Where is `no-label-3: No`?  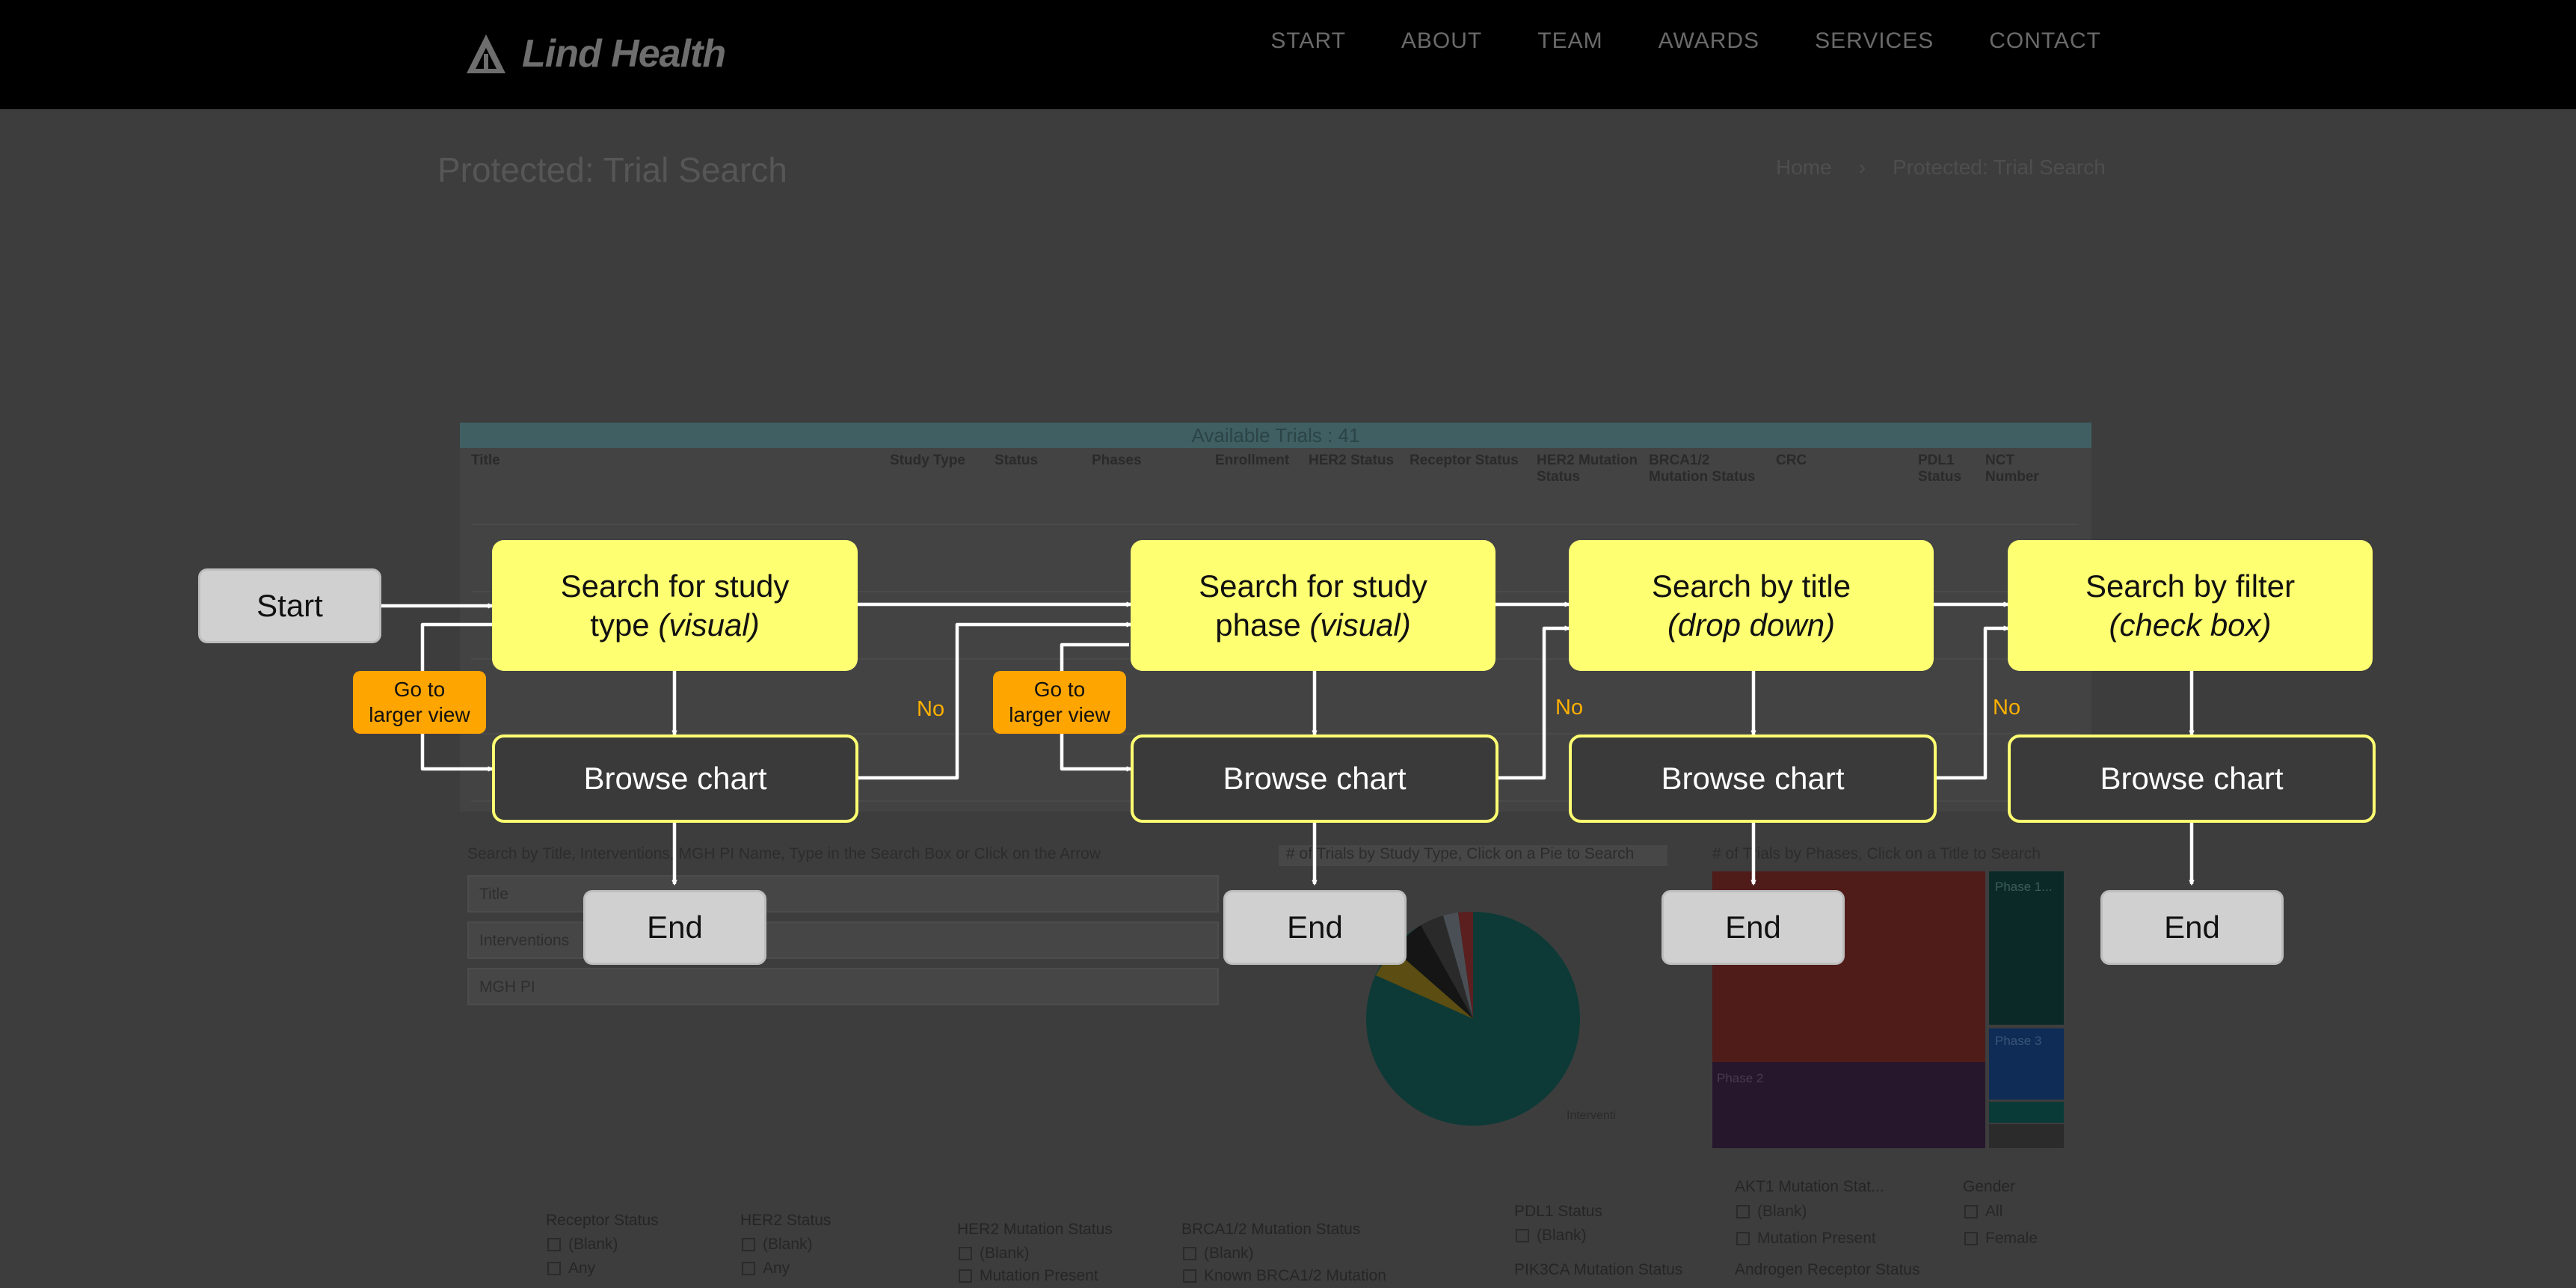 no-label-3: No is located at coordinates (2007, 708).